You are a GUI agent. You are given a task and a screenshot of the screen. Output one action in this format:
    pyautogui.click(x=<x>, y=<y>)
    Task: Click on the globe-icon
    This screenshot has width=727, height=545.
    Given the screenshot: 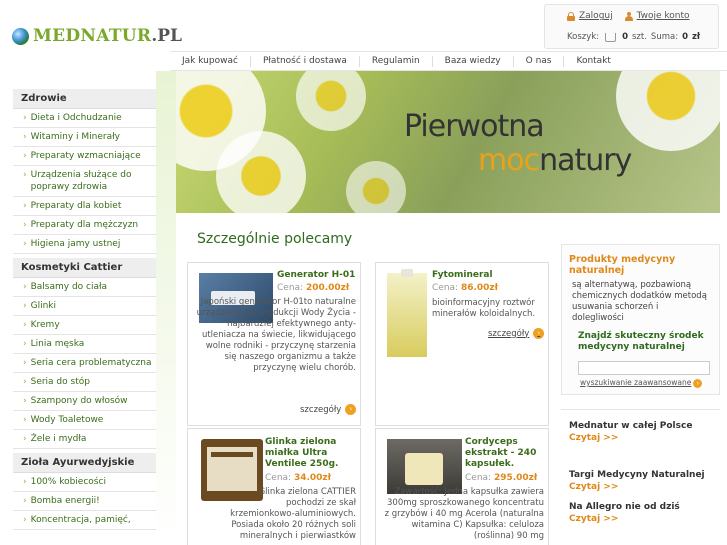 What is the action you would take?
    pyautogui.click(x=20, y=36)
    